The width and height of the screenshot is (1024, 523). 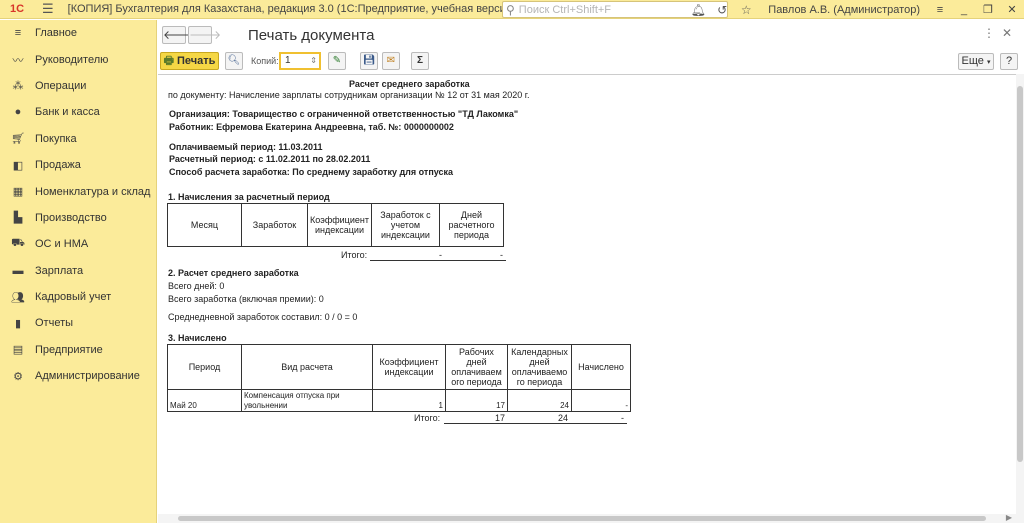 What do you see at coordinates (988, 9) in the screenshot?
I see `restore-button: ❐` at bounding box center [988, 9].